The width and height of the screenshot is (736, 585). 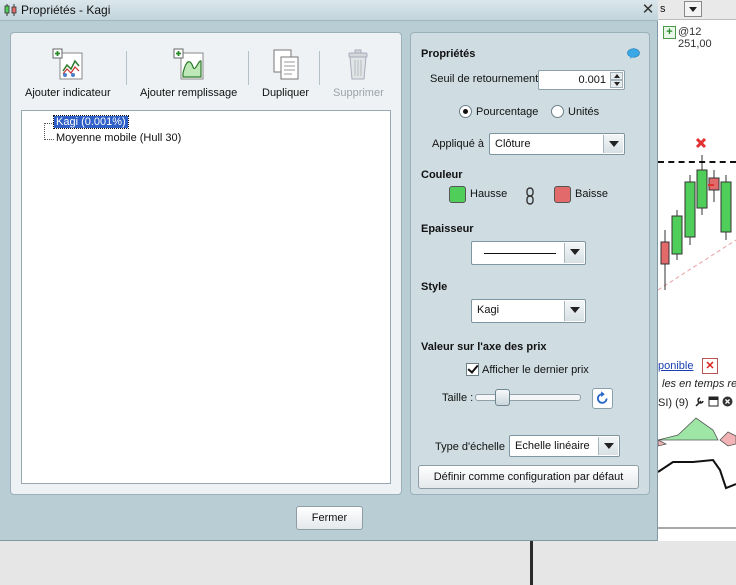 What do you see at coordinates (286, 93) in the screenshot?
I see `duplicate-label: Dupliquer` at bounding box center [286, 93].